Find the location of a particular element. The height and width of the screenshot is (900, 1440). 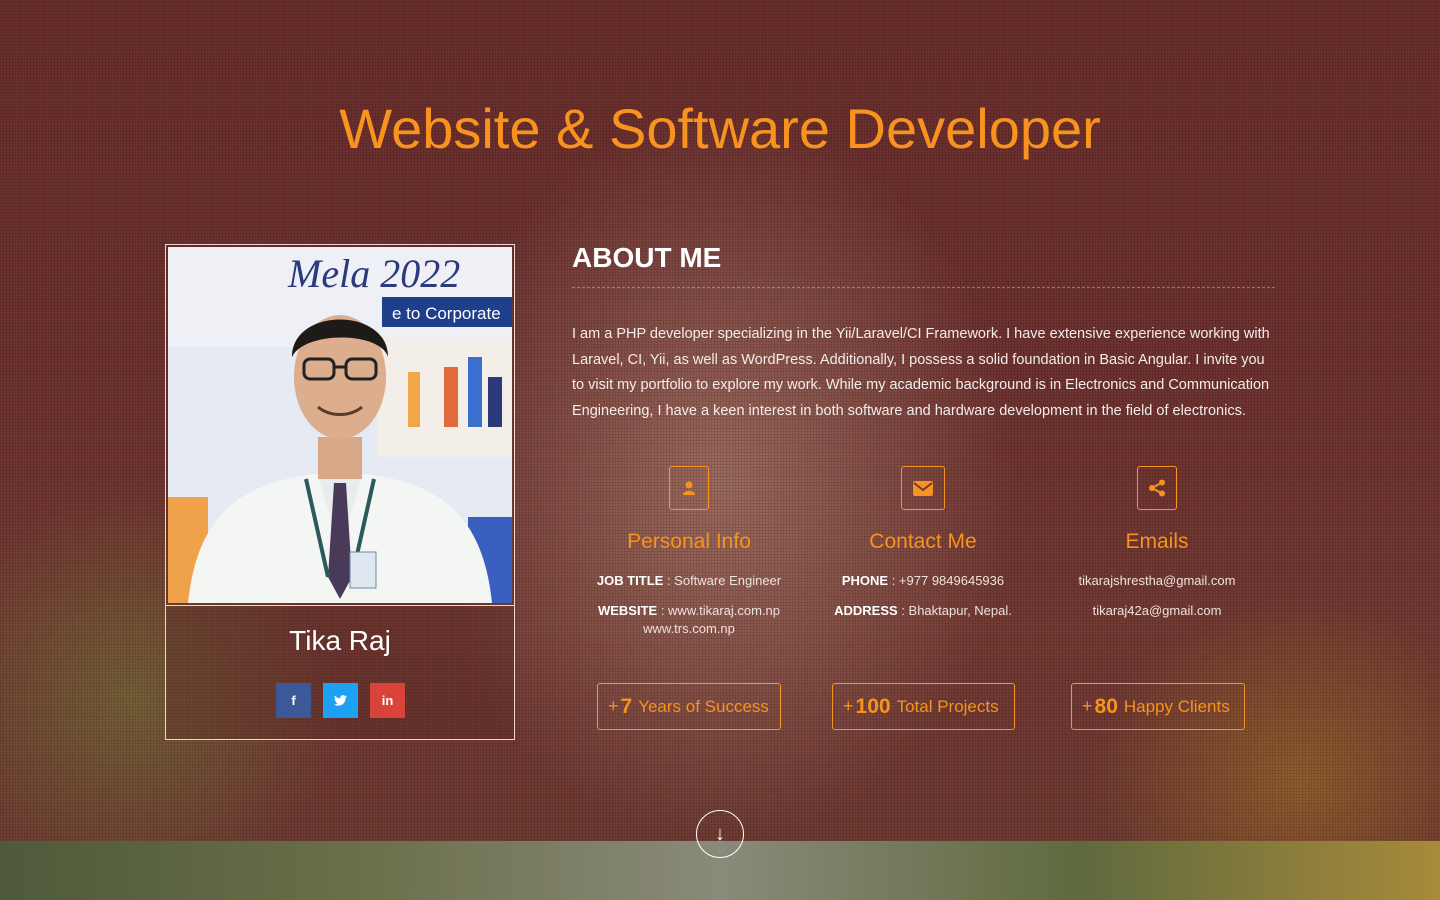

stat-number: 7 is located at coordinates (626, 706).